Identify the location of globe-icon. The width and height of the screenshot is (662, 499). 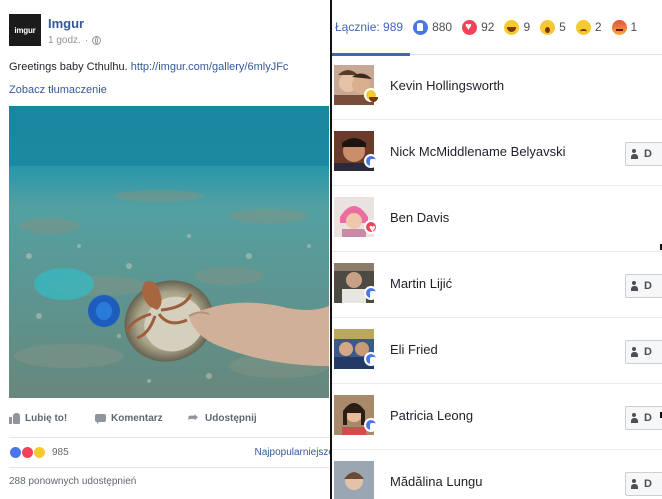
(97, 40).